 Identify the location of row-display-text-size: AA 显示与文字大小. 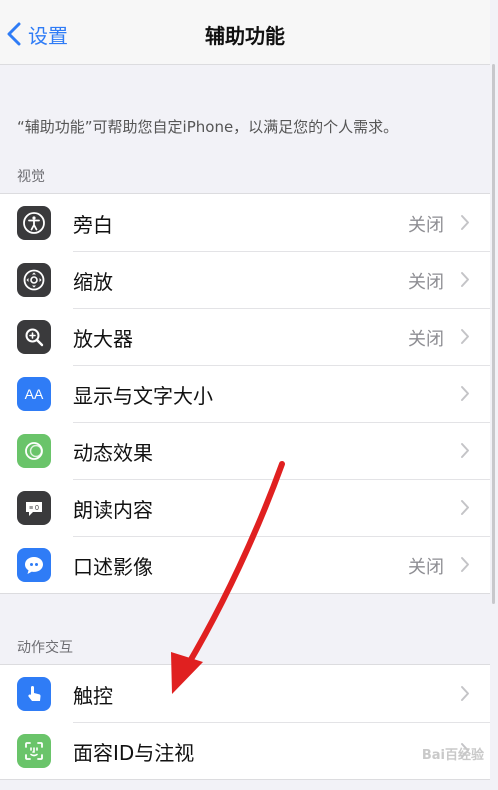
(245, 393).